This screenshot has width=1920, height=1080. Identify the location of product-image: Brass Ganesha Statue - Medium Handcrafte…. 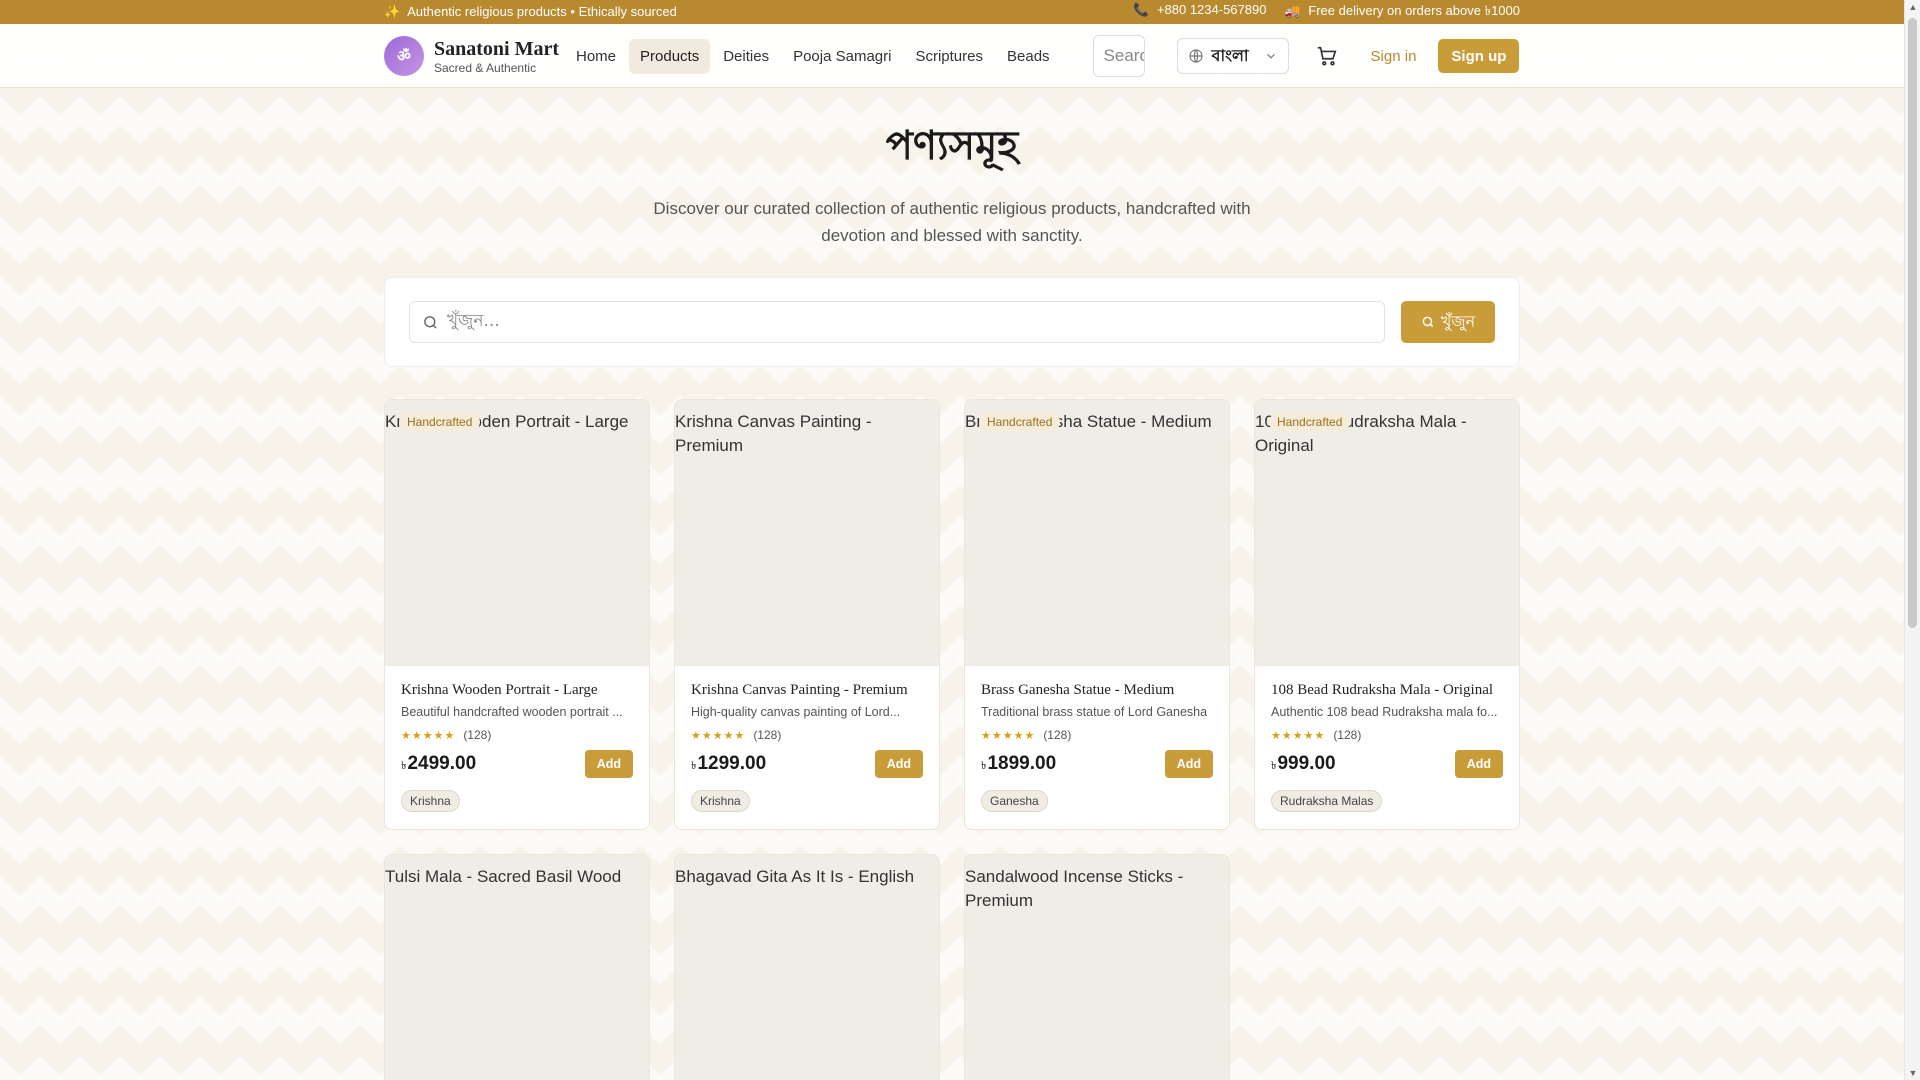
(1097, 533).